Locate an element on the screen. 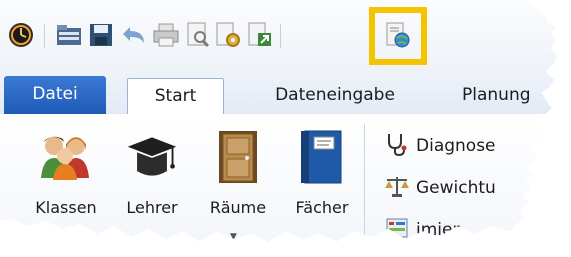 The height and width of the screenshot is (257, 571). print-icon is located at coordinates (166, 35).